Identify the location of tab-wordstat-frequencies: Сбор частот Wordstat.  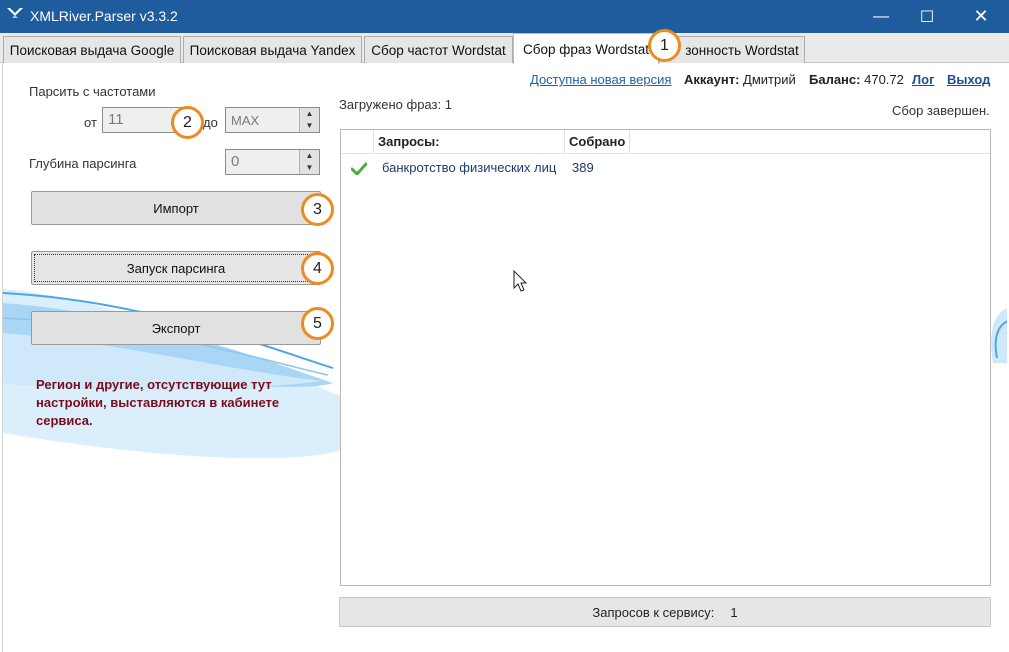
(438, 49).